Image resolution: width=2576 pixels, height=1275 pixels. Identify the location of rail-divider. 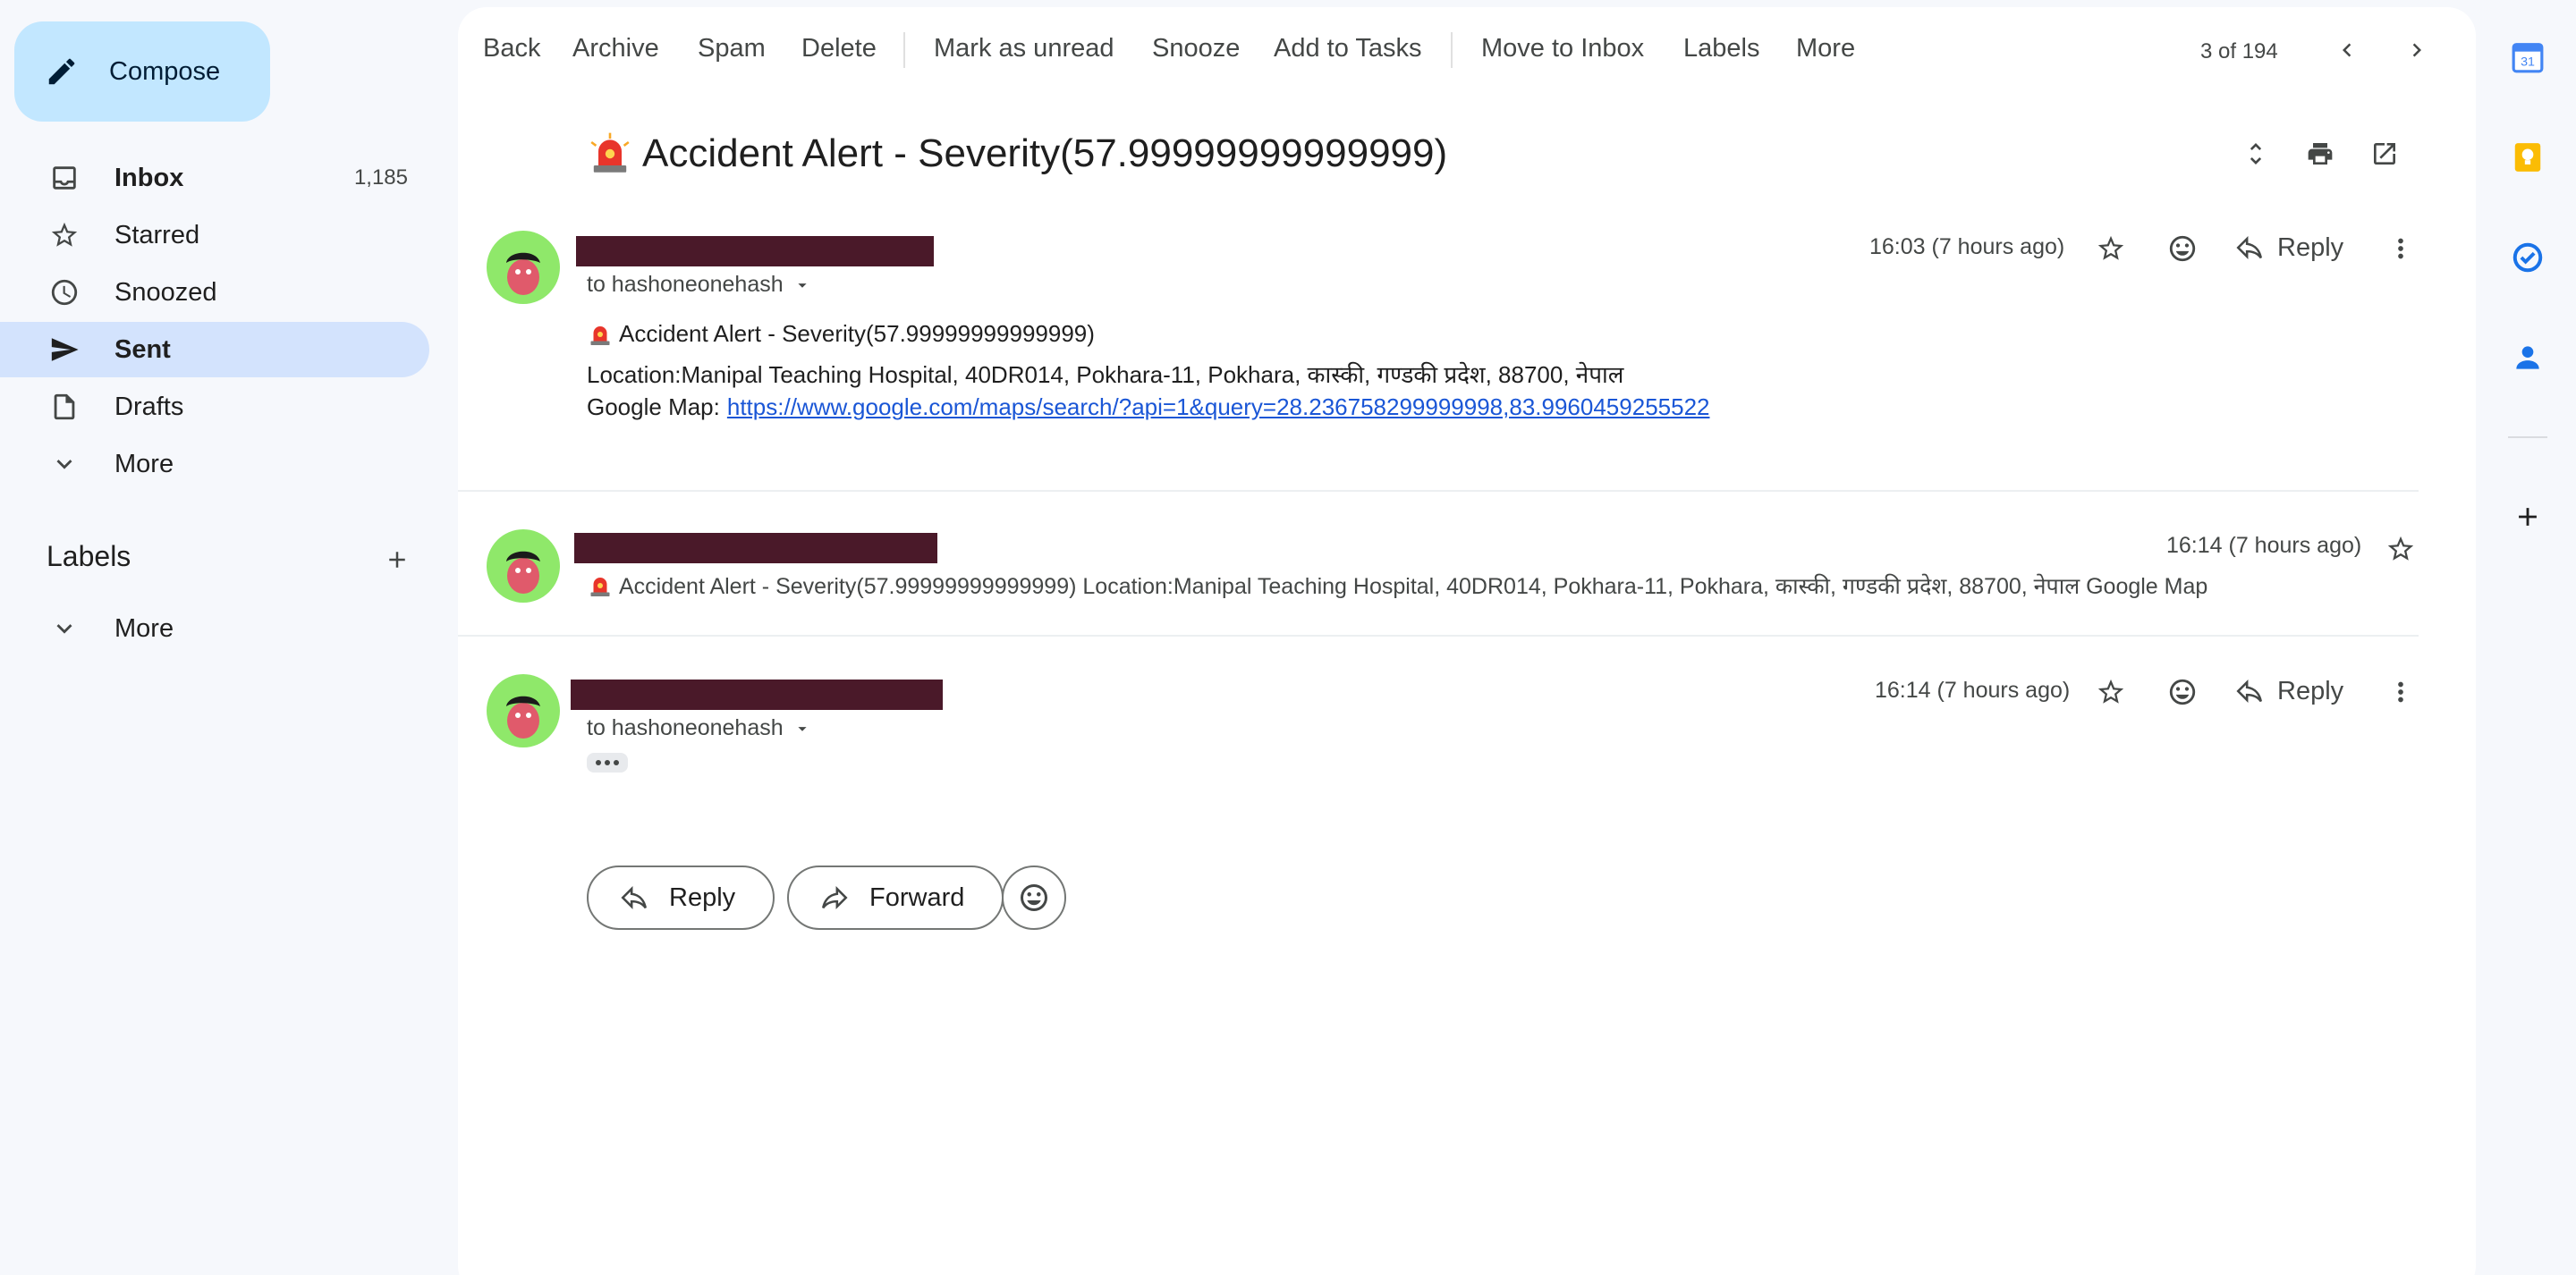
(2527, 437).